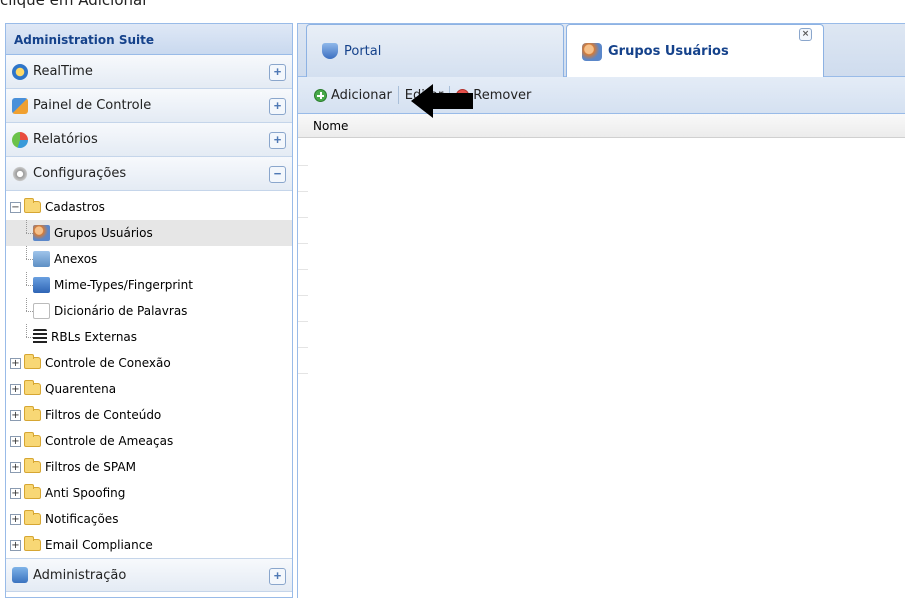  I want to click on tree-folder-email-compliance: + Email Compliance, so click(149, 545).